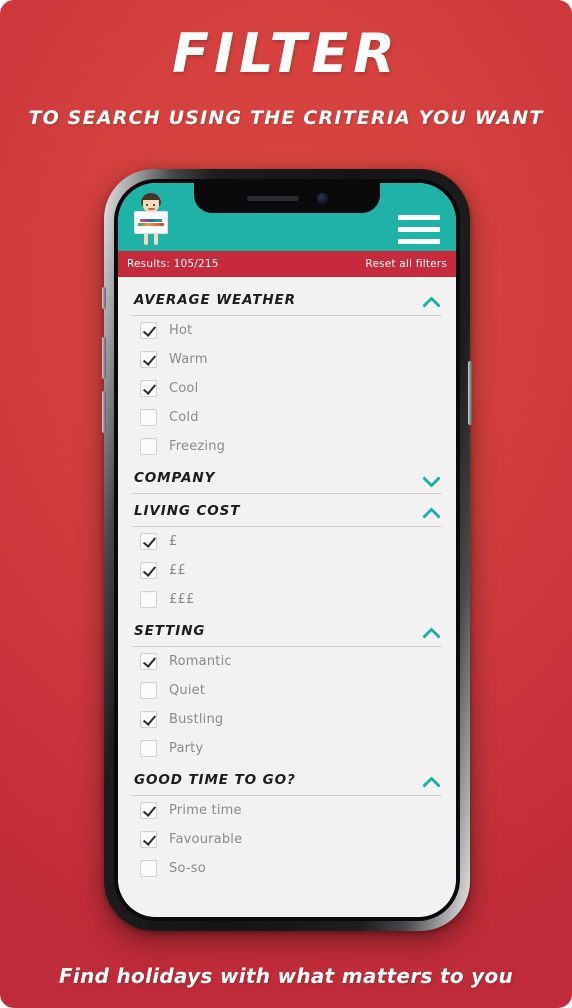 The image size is (572, 1008). What do you see at coordinates (182, 599) in the screenshot?
I see `filter-option-label: £££` at bounding box center [182, 599].